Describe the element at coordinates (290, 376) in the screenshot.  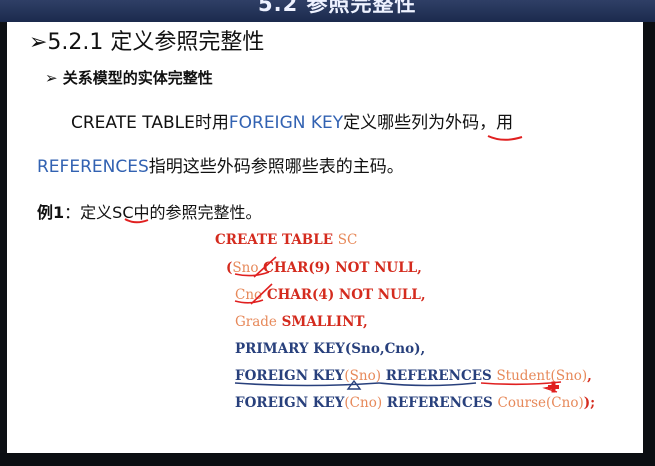
I see `code-foreign-key-1: FOREIGN KEY` at that location.